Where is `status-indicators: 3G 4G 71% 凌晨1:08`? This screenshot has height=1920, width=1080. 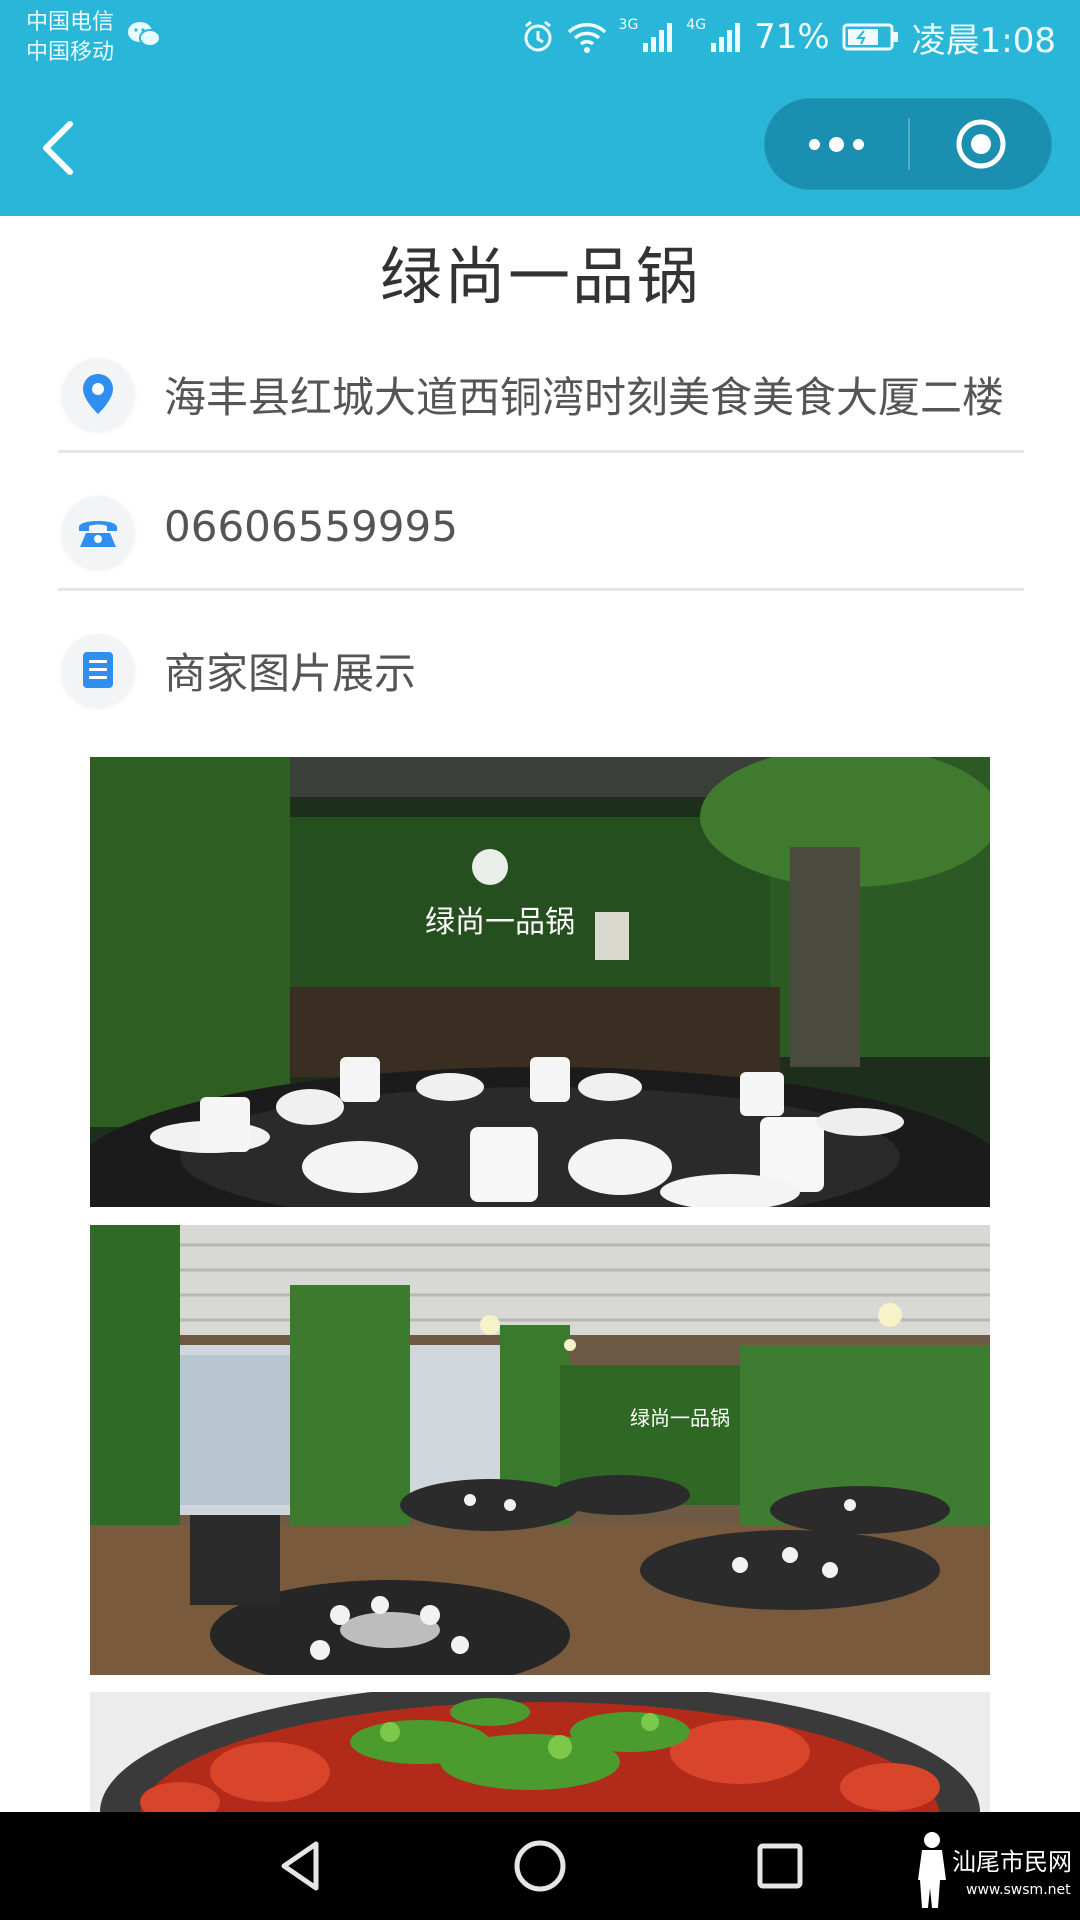
status-indicators: 3G 4G 71% 凌晨1:08 is located at coordinates (788, 37).